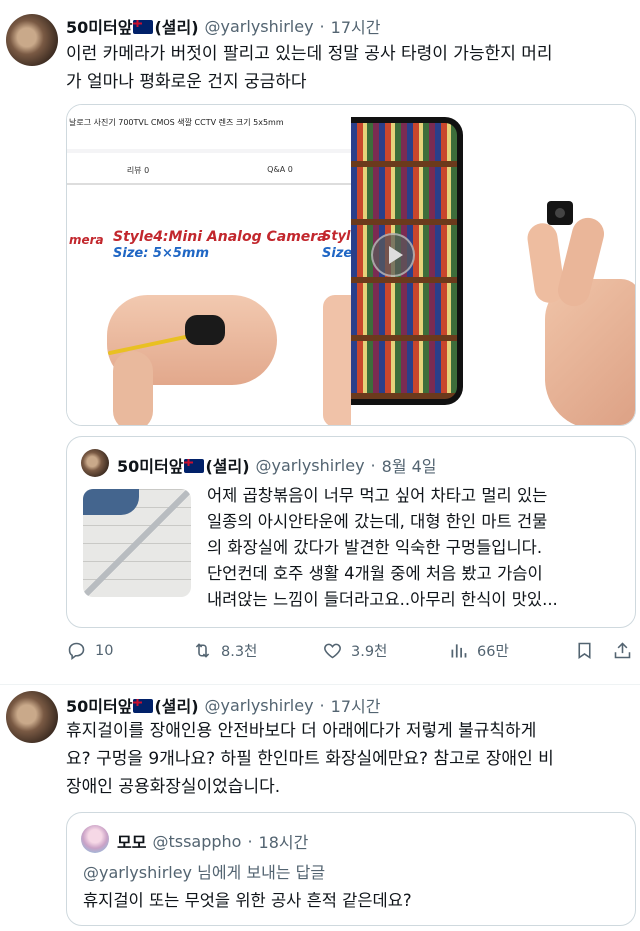 The height and width of the screenshot is (931, 640). Describe the element at coordinates (301, 731) in the screenshot. I see `tweet-text-line: 휴지걸이를 장애인용 안전바보다 더 아래에다가 저렇게 불규칙하게` at that location.